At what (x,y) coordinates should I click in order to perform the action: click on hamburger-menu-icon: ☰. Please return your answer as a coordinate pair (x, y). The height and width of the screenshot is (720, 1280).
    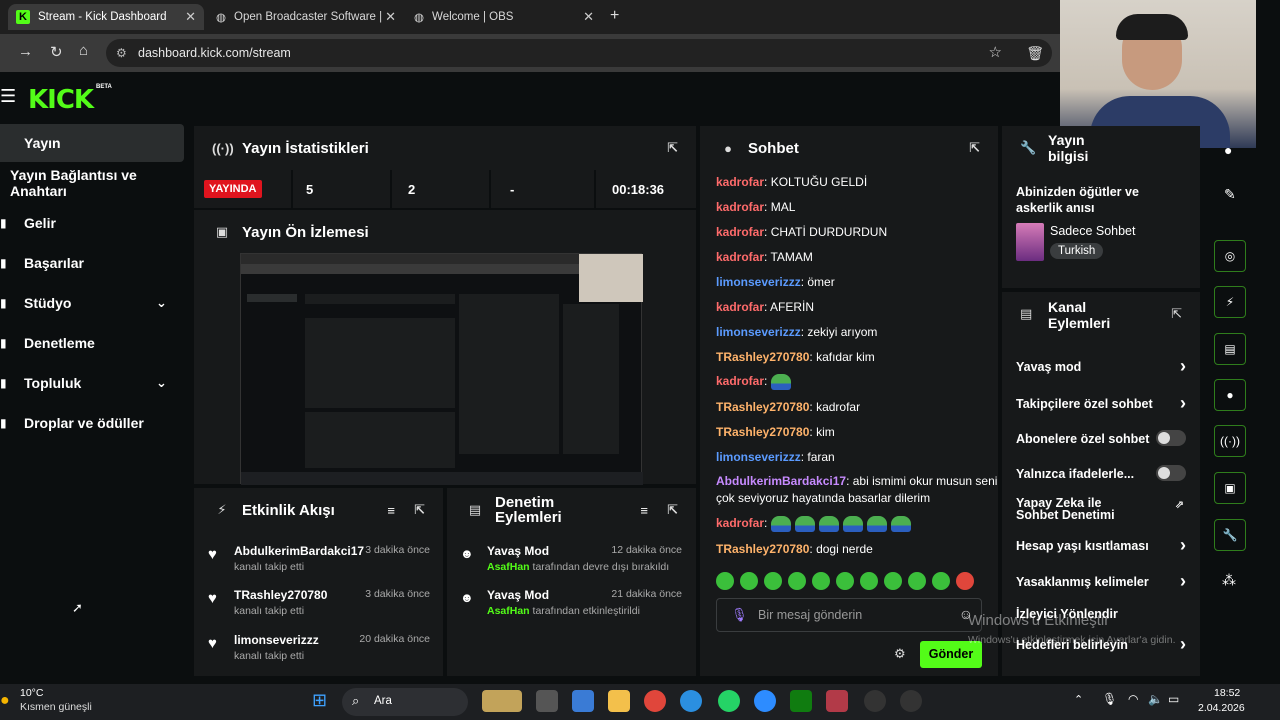
    Looking at the image, I should click on (8, 96).